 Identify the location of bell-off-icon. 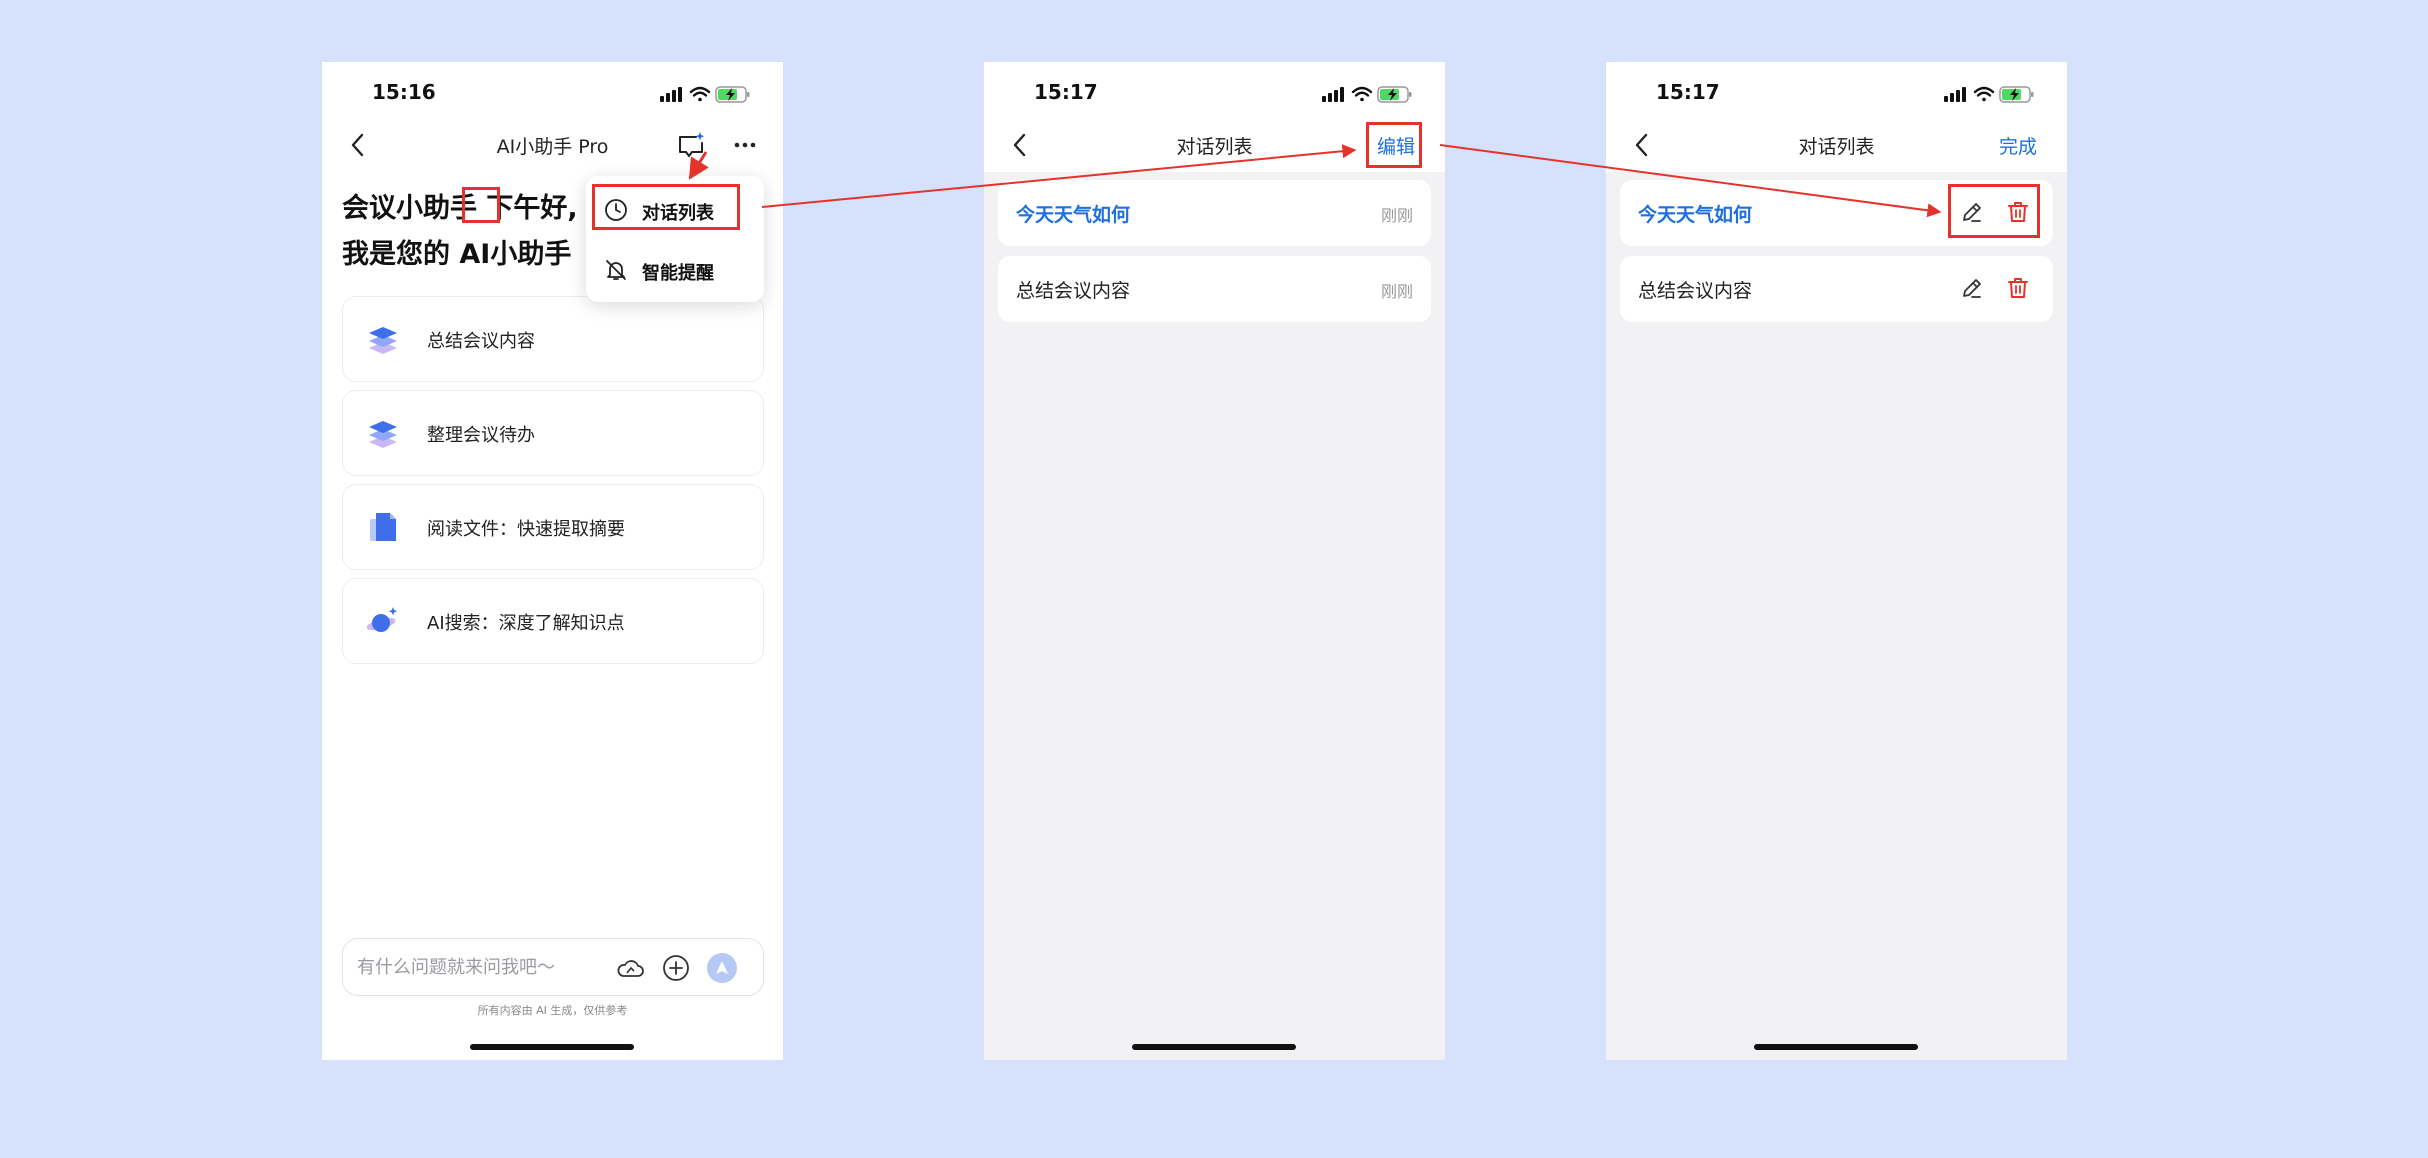
(616, 270).